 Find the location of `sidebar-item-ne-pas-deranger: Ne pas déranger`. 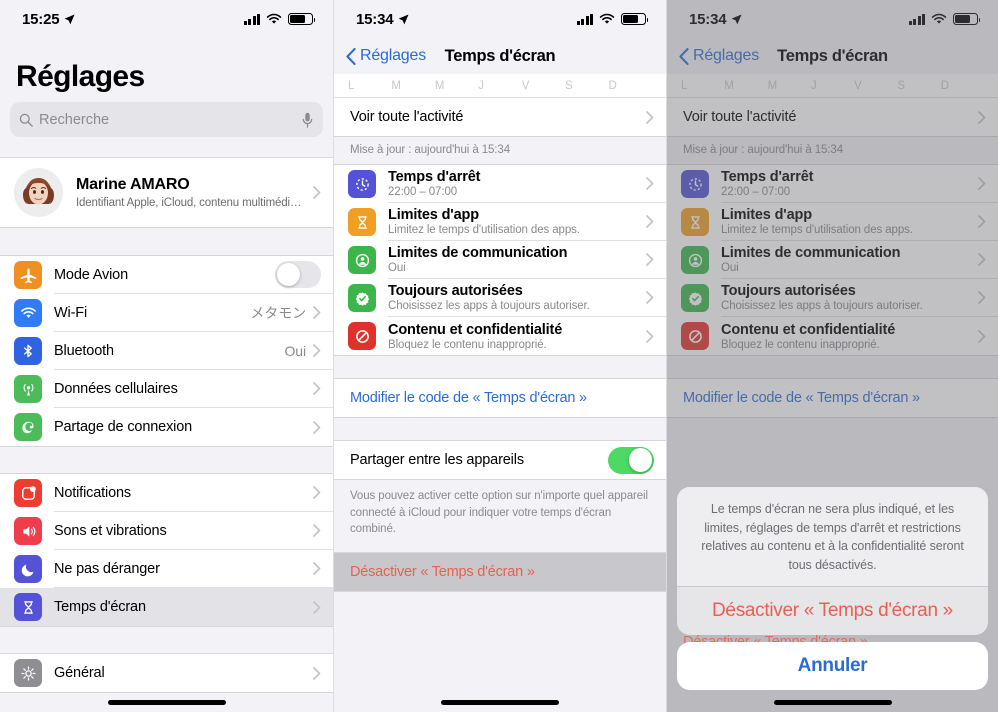

sidebar-item-ne-pas-deranger: Ne pas déranger is located at coordinates (166, 569).